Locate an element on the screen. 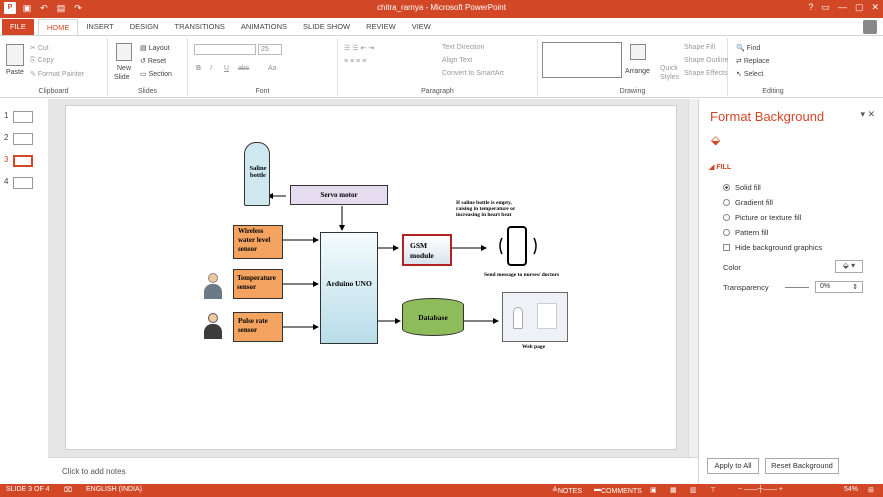  editing-group: 🔍 Find ⇄ Replace ↖ Select Editing is located at coordinates (773, 67).